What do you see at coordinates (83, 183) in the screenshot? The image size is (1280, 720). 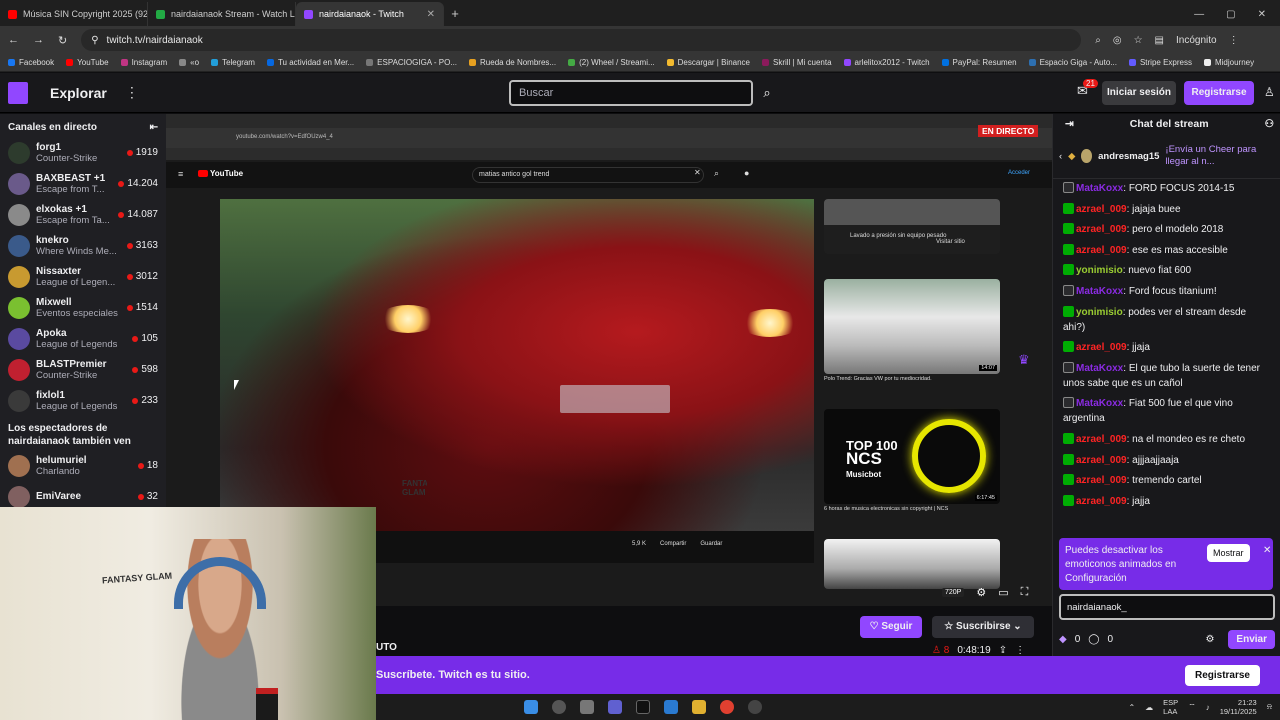 I see `sidebar-channel: BAXBEAST +1 Escape from T... 14.204` at bounding box center [83, 183].